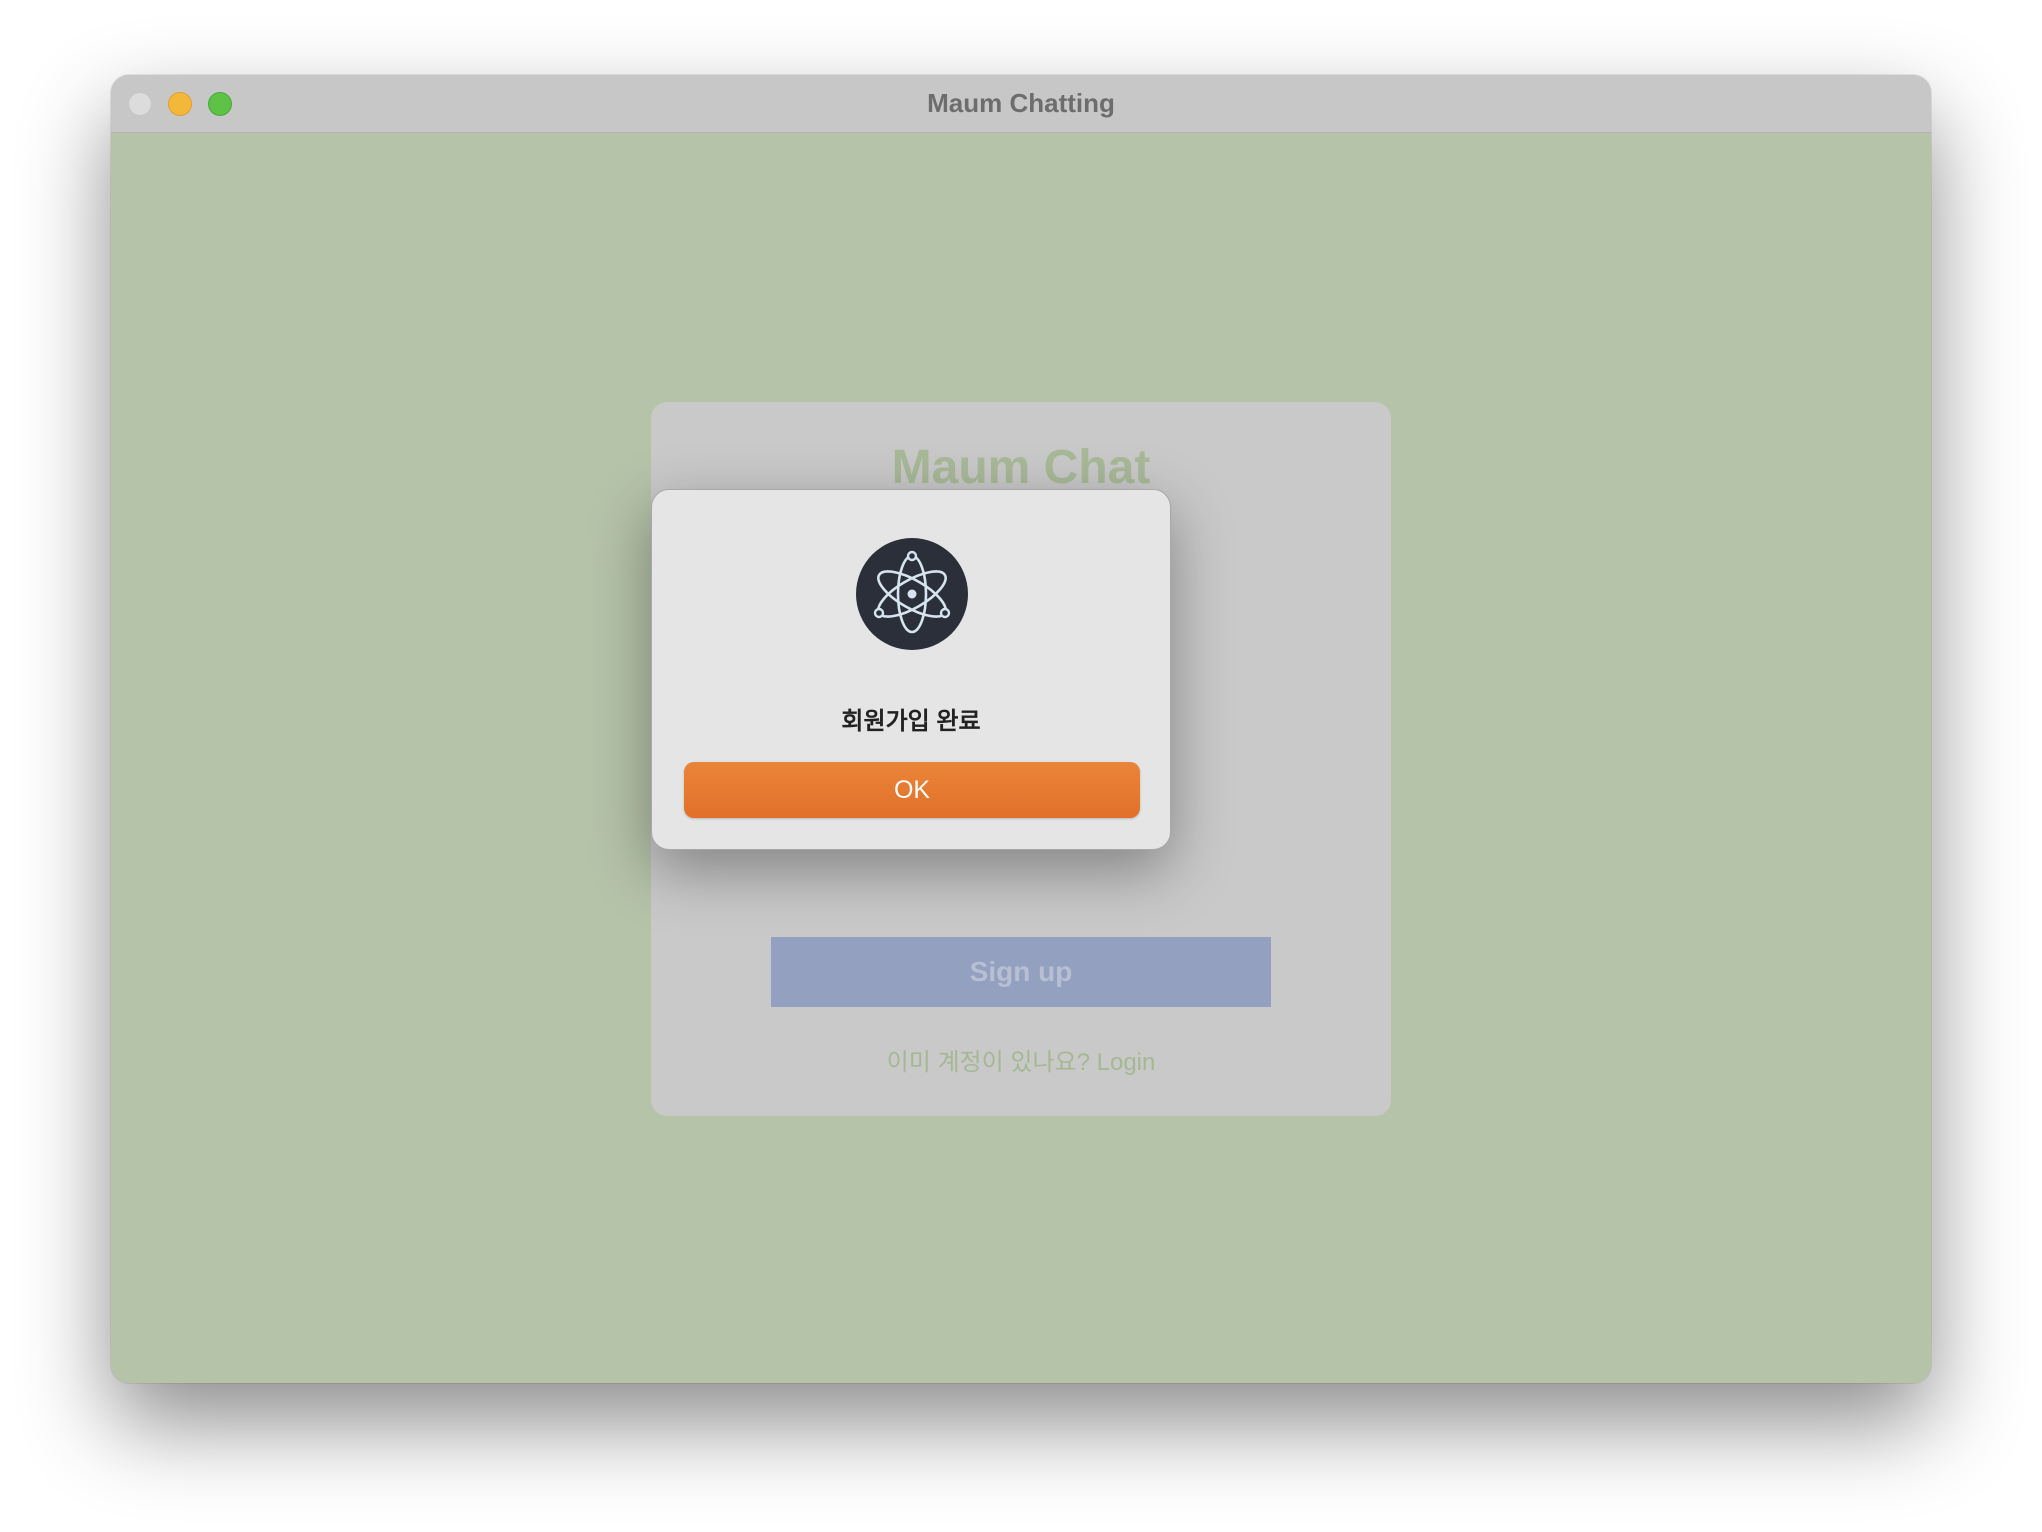 This screenshot has width=2042, height=1532. I want to click on signup-button: Sign up, so click(1021, 972).